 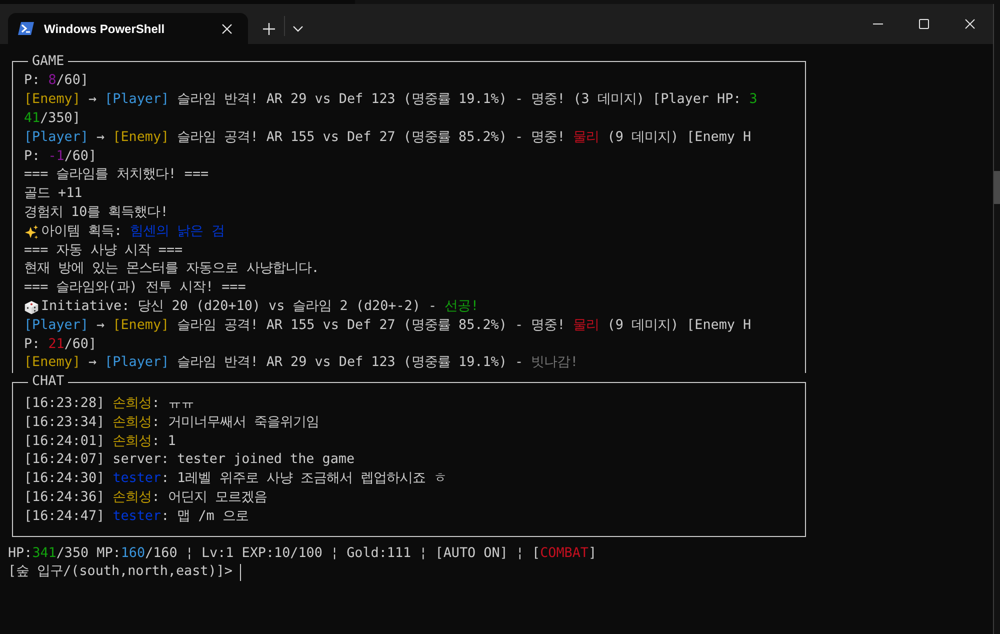 I want to click on chat-message: [16:23:34] 손희성: 거미너무쌔서 죽을위기임, so click(x=171, y=423).